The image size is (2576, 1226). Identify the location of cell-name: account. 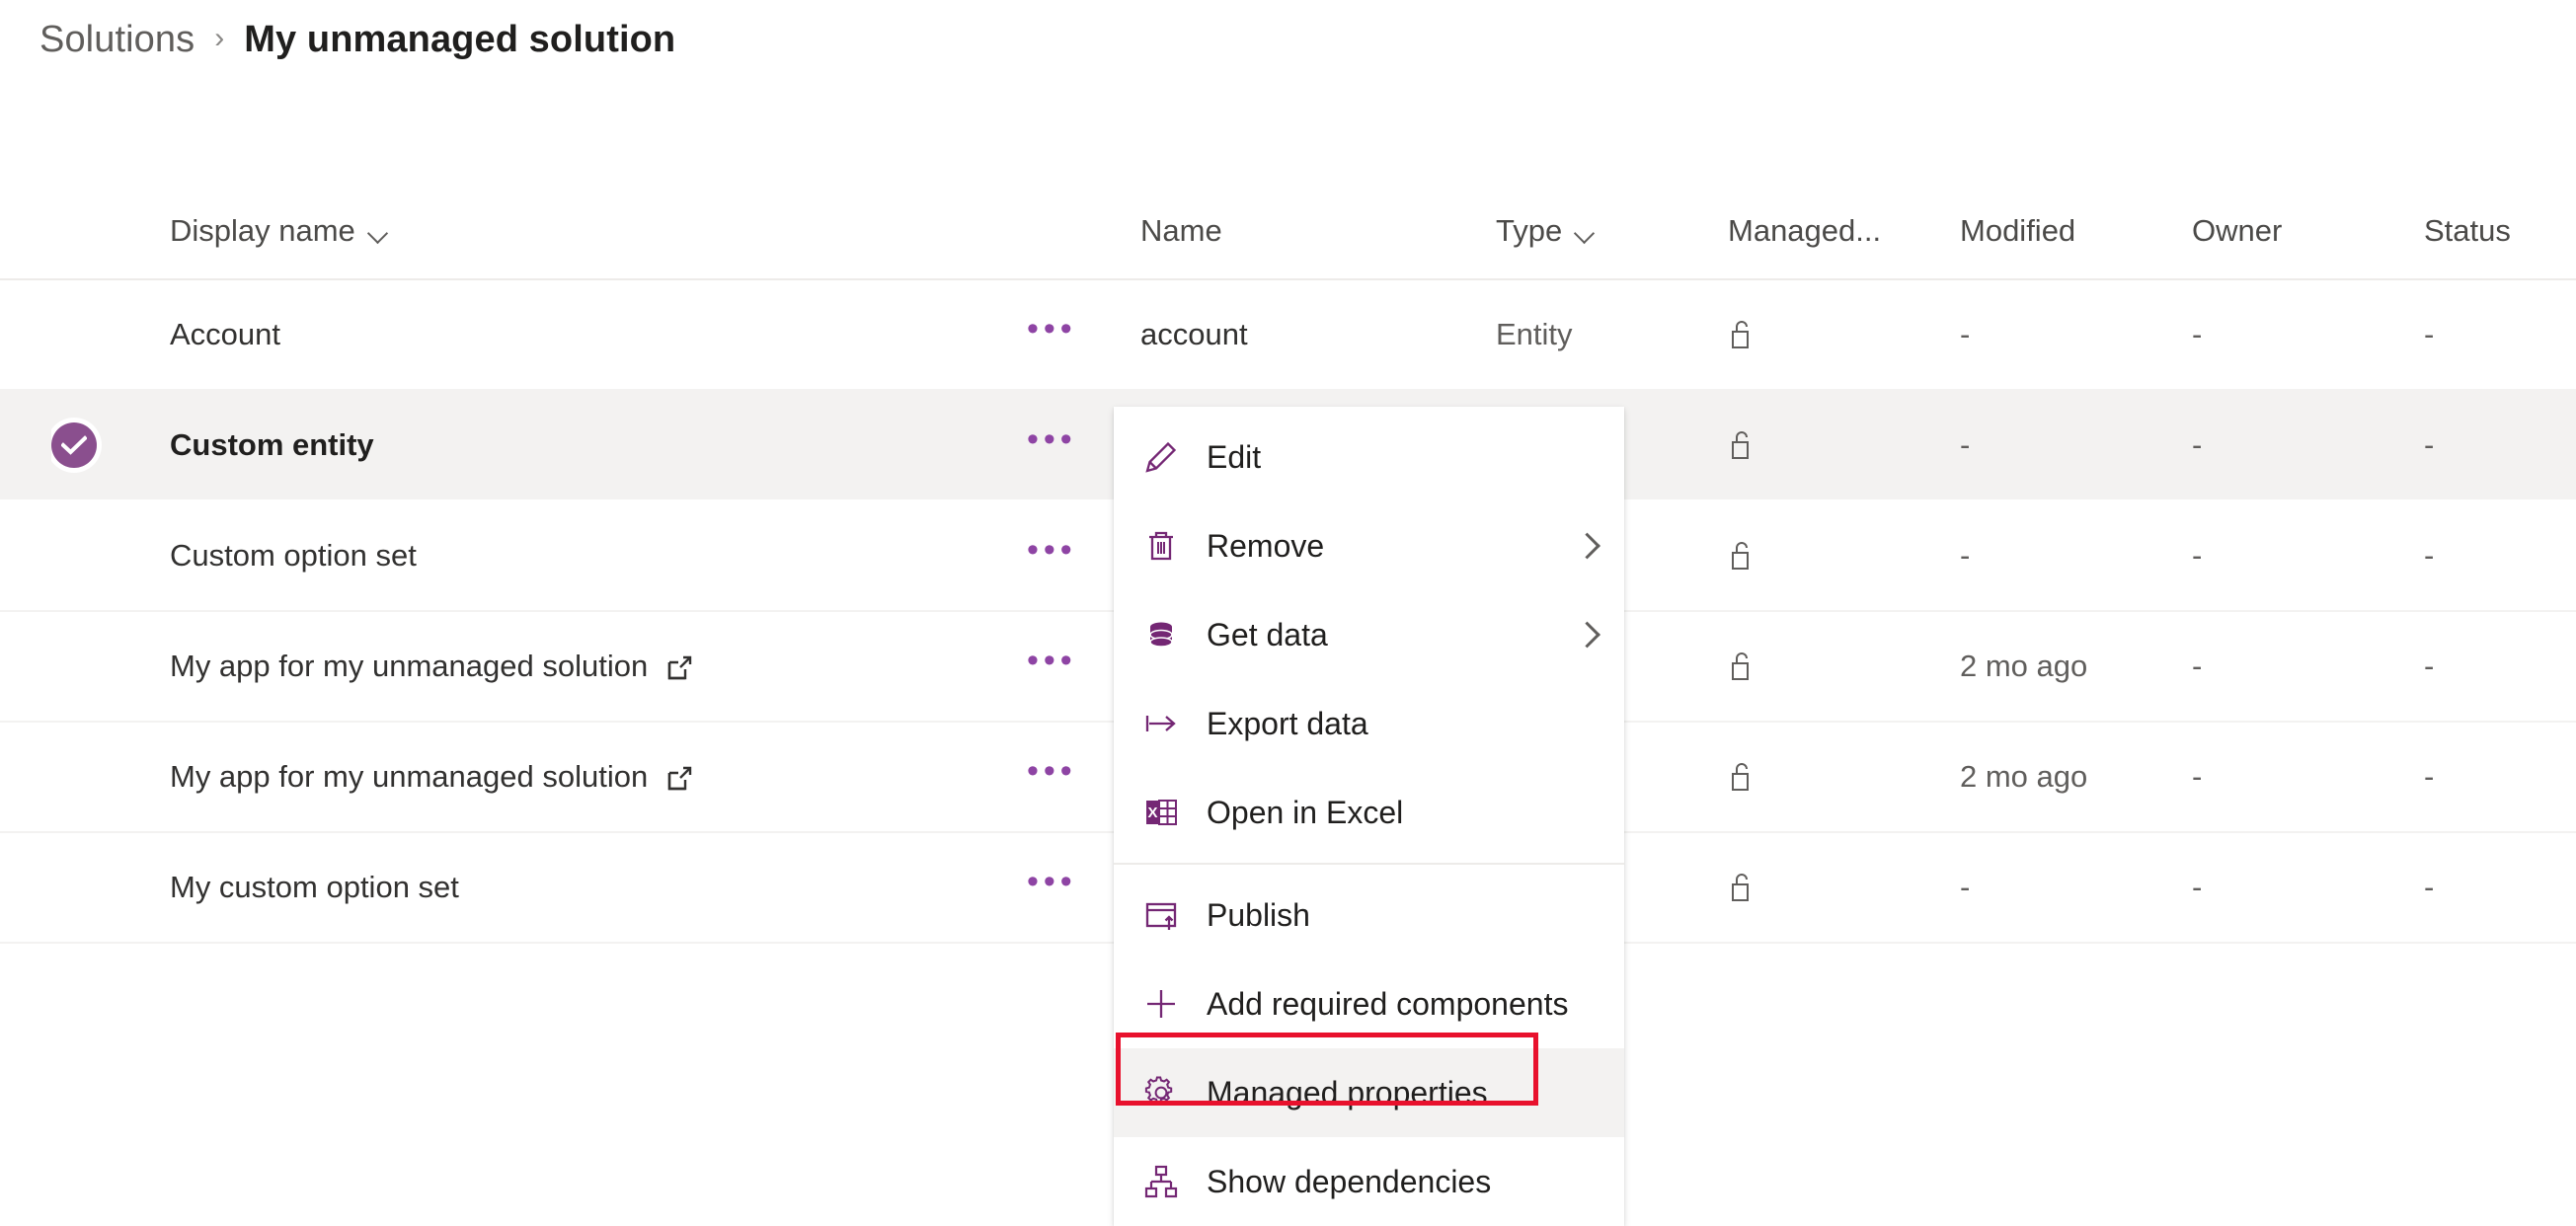
(1303, 334).